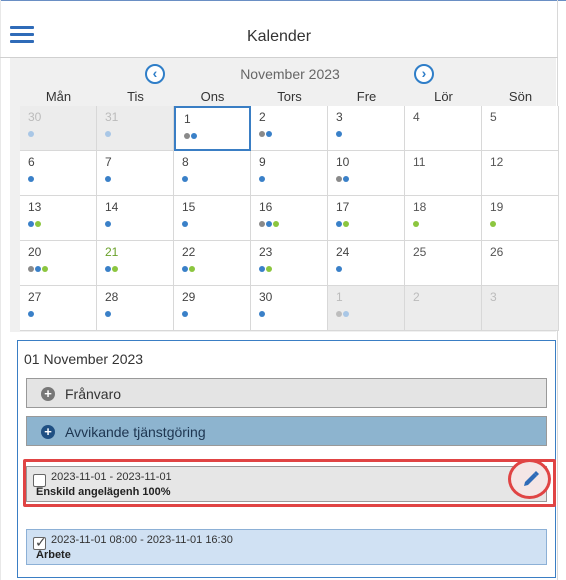 The image size is (566, 580). I want to click on day-number: 31, so click(112, 117).